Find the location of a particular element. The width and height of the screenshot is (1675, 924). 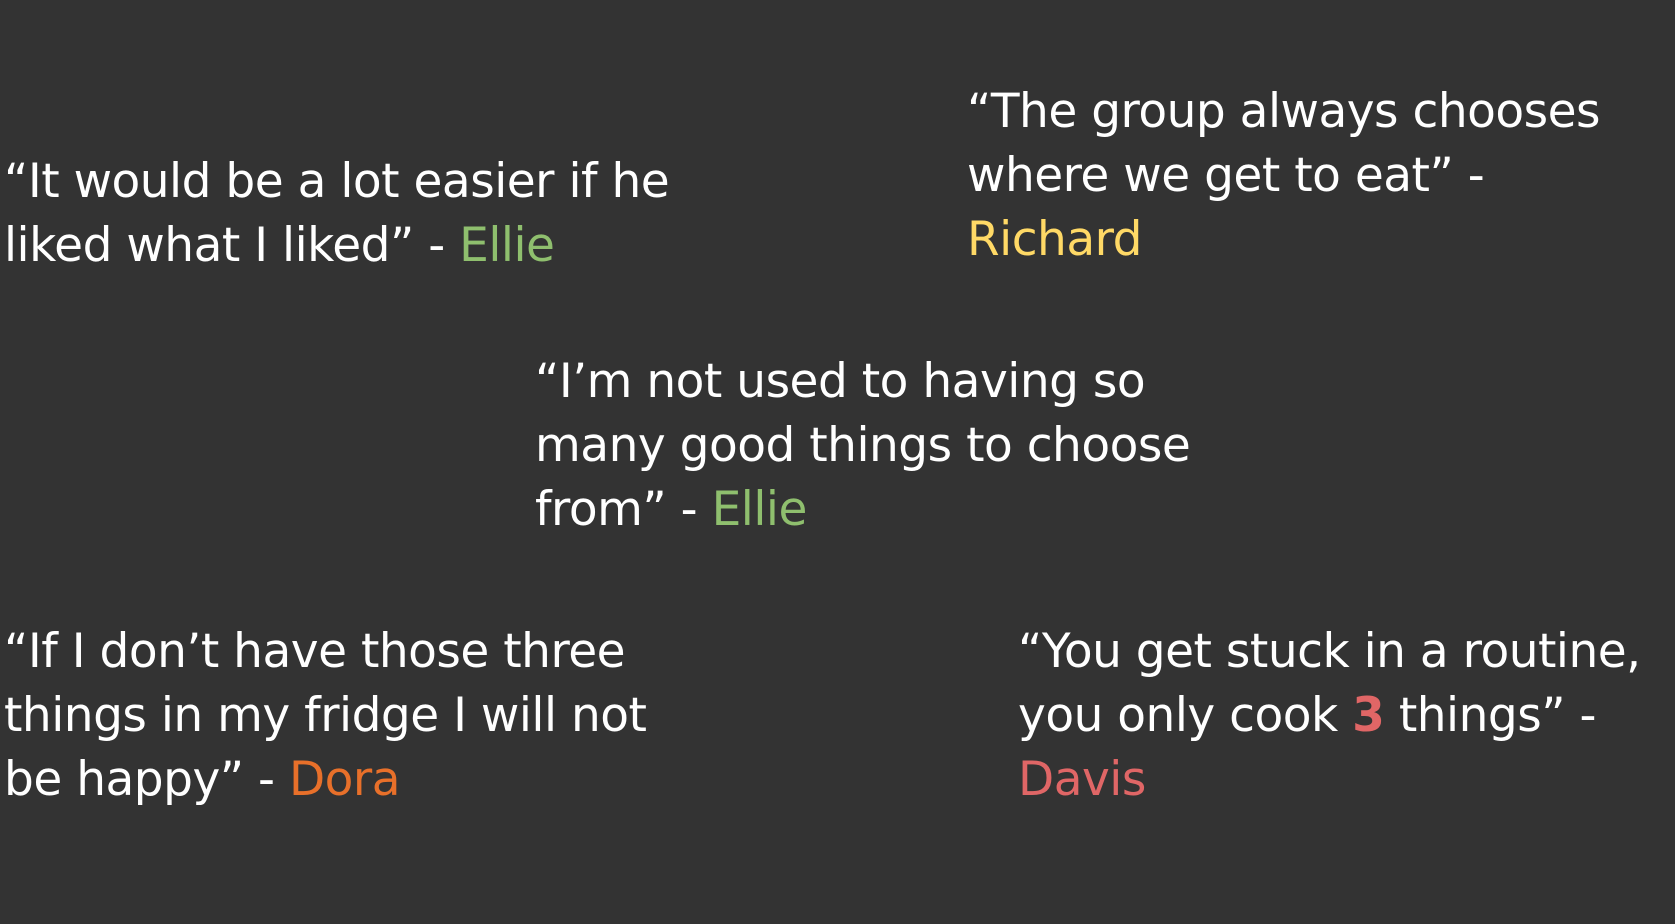

quote-line-with-author: be happy” - Dora is located at coordinates (325, 780).